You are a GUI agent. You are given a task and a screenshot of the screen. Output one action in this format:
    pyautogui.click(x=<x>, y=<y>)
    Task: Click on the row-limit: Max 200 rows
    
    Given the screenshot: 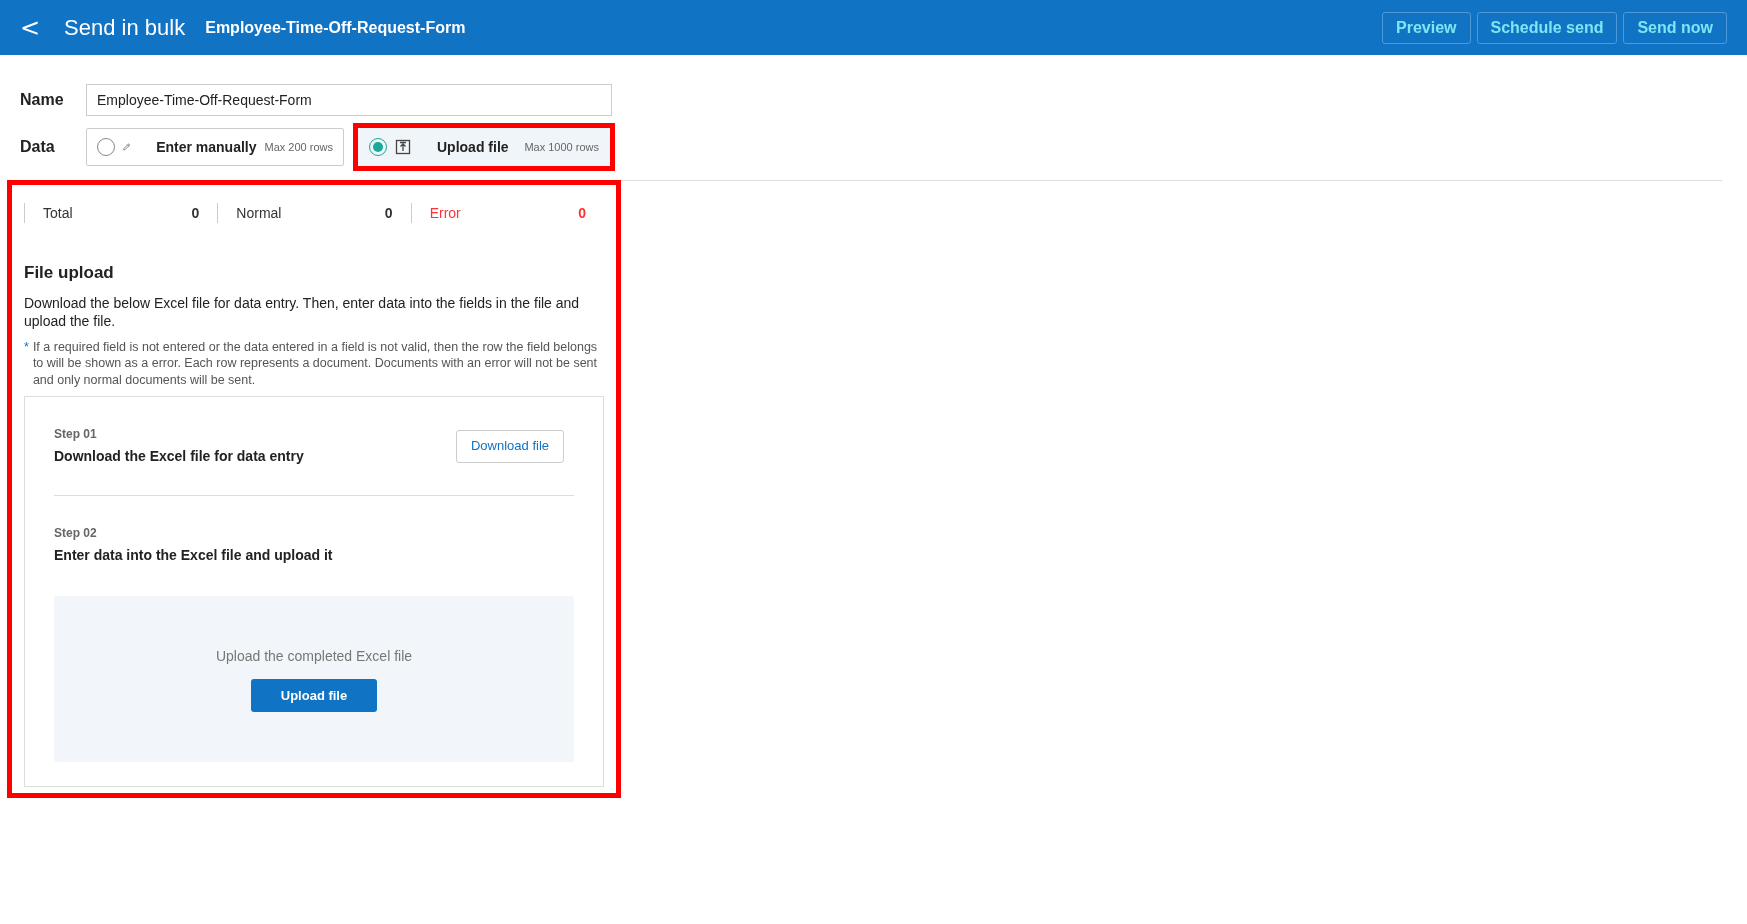 What is the action you would take?
    pyautogui.click(x=298, y=147)
    